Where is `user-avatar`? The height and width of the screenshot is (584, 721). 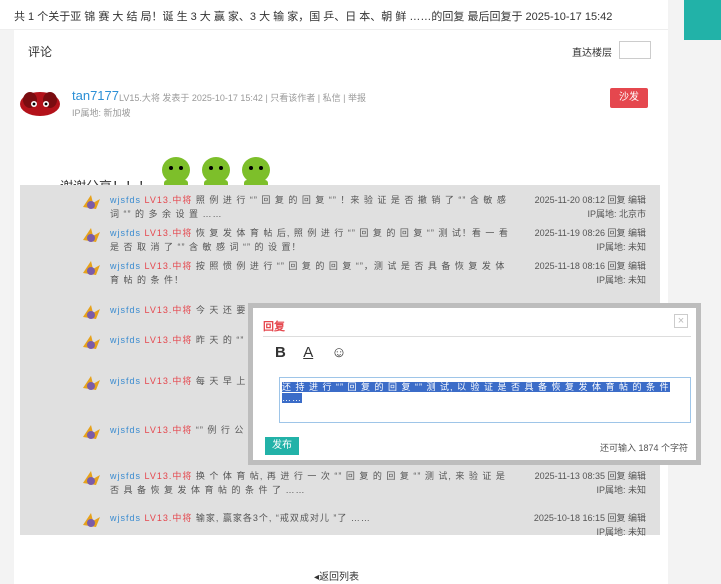
user-avatar is located at coordinates (40, 103).